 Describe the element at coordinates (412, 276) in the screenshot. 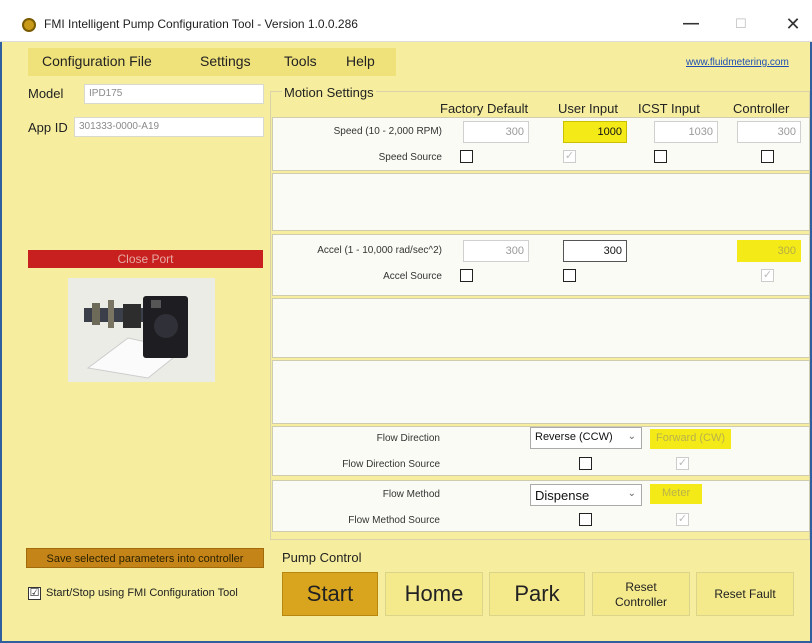

I see `accel-source-label: Accel Source` at that location.